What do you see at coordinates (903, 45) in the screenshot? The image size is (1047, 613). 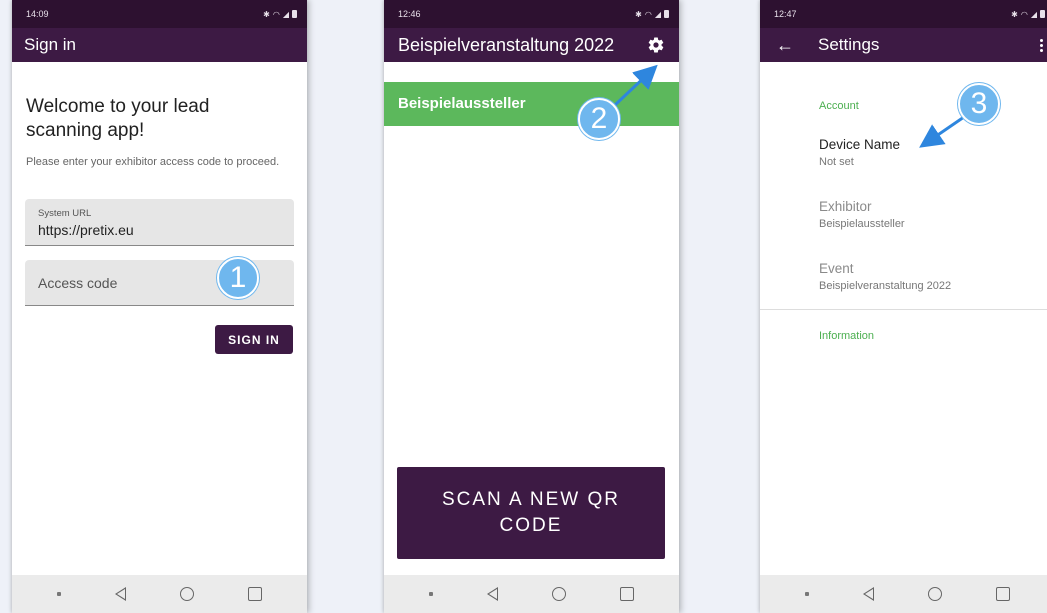 I see `app-bar: ← Settings` at bounding box center [903, 45].